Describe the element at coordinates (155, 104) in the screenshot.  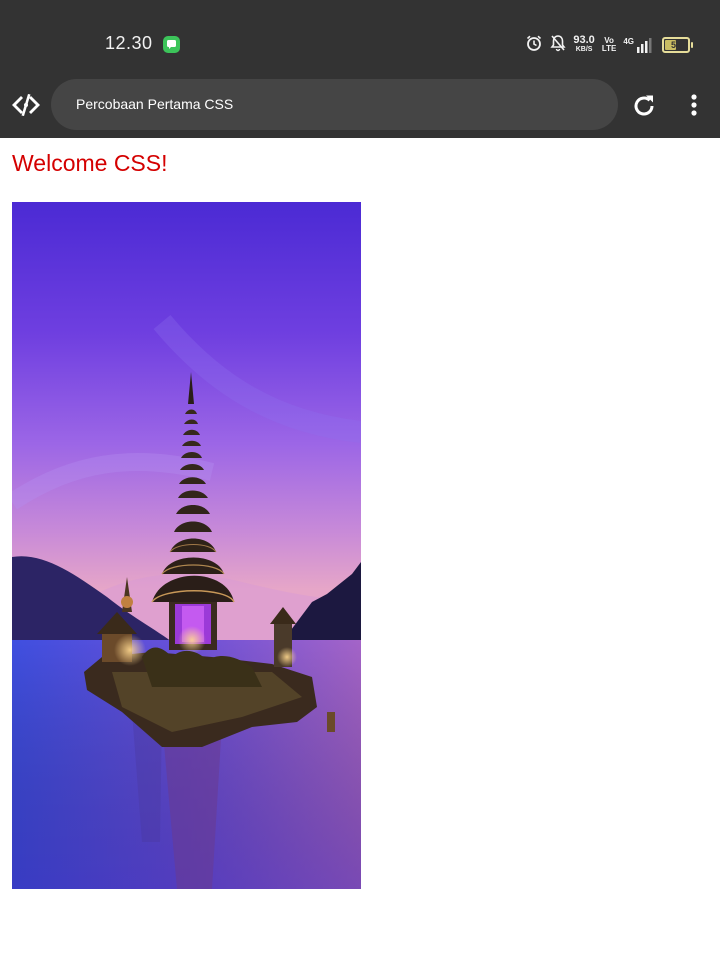
I see `address-bar-title: Percobaan Pertama CSS` at that location.